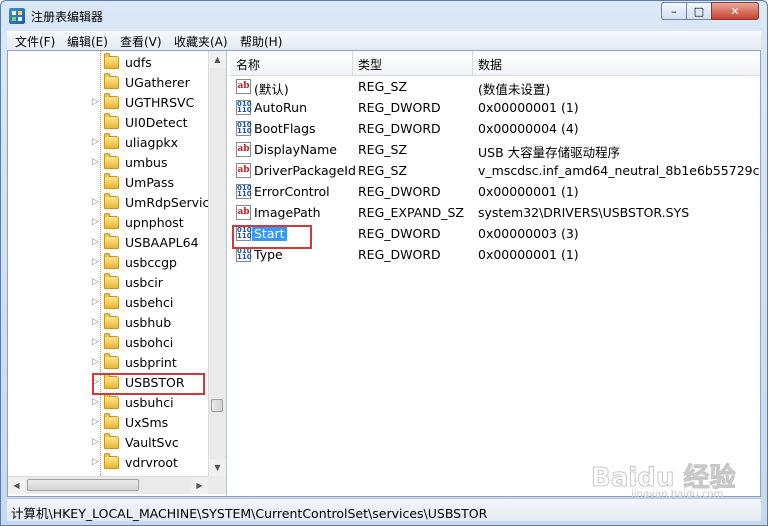 Image resolution: width=768 pixels, height=526 pixels. What do you see at coordinates (108, 263) in the screenshot?
I see `tree-item-usbccgp: ▷ usbccgp` at bounding box center [108, 263].